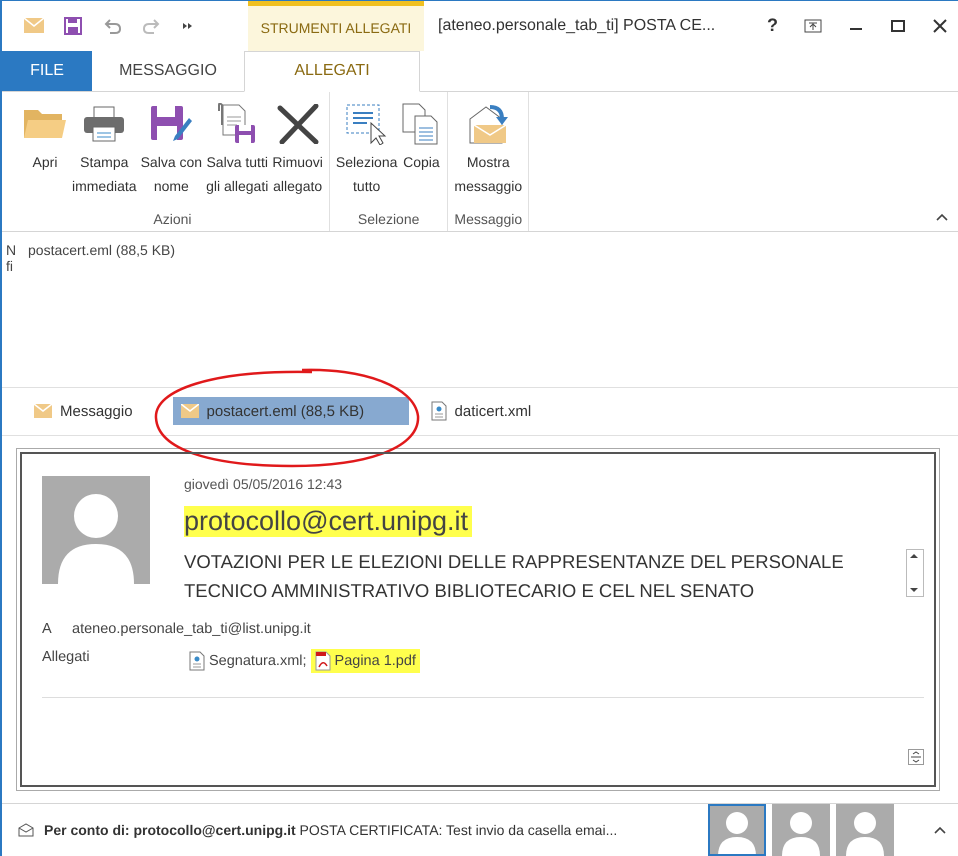 The image size is (958, 856). What do you see at coordinates (112, 26) in the screenshot?
I see `undo-icon` at bounding box center [112, 26].